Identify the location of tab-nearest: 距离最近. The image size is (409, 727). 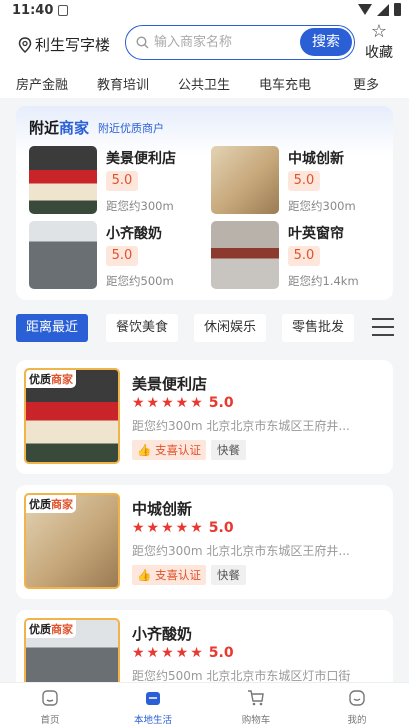
(52, 328).